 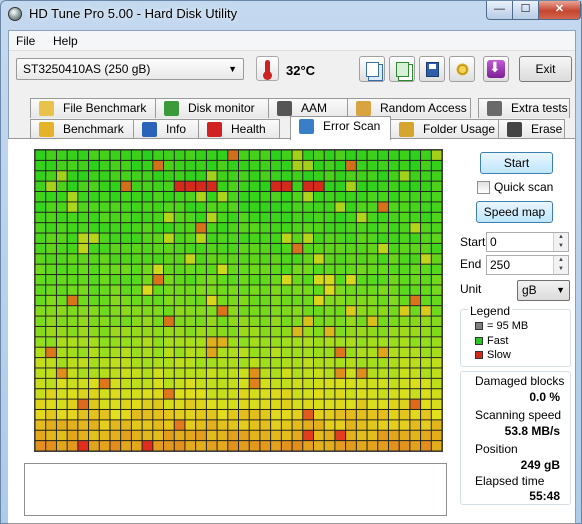 I want to click on menu-file: File, so click(x=25, y=41).